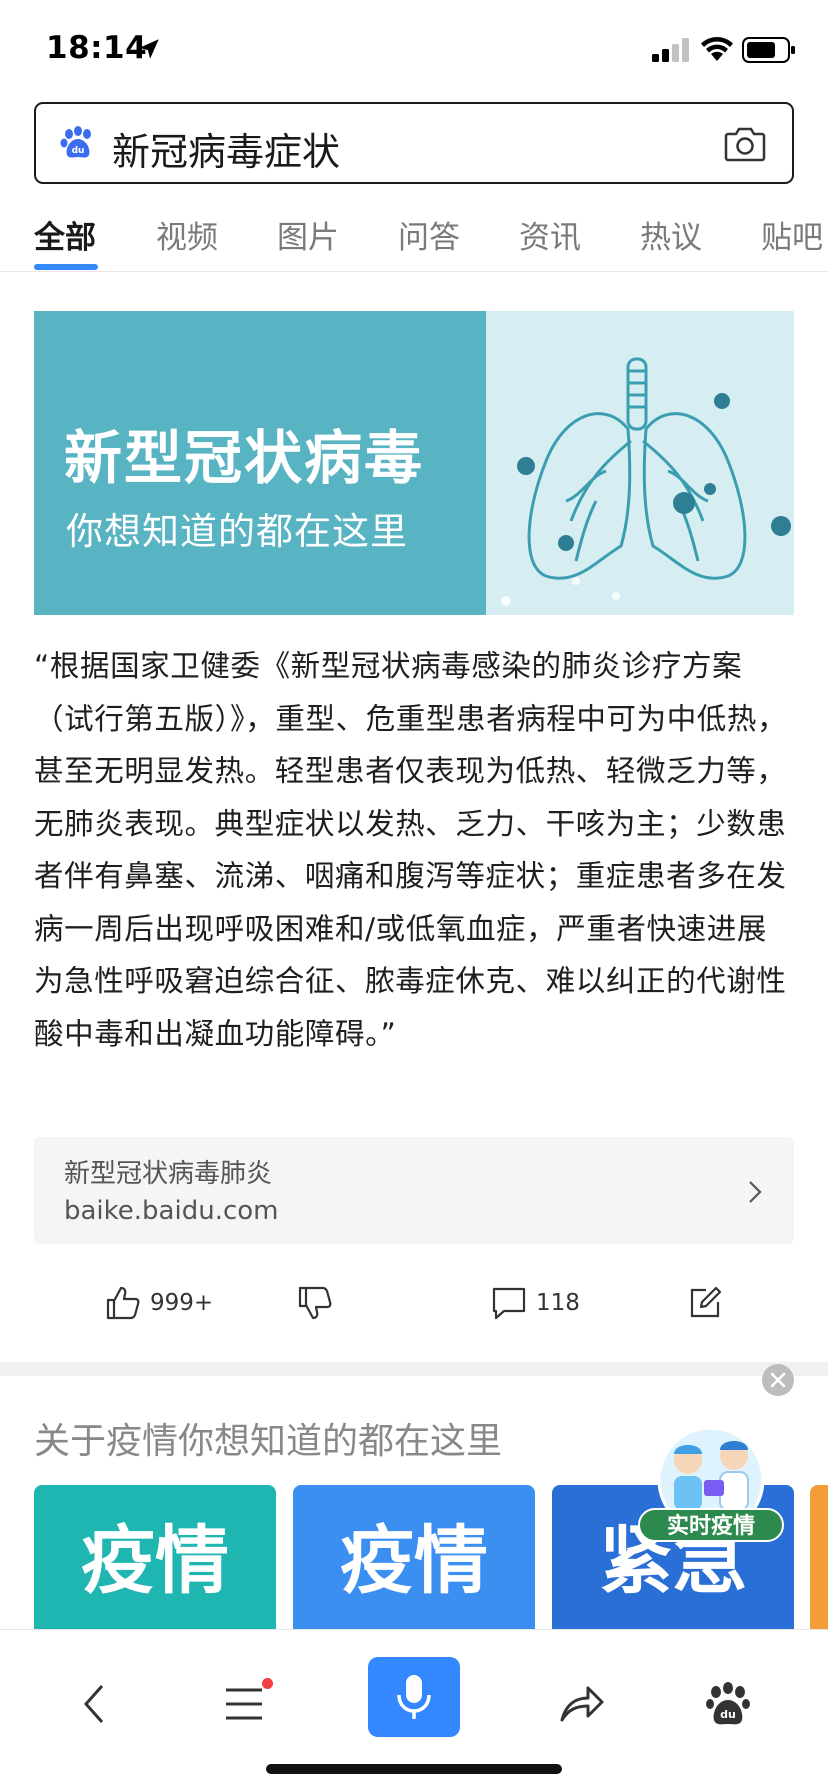  I want to click on edit-icon, so click(706, 1302).